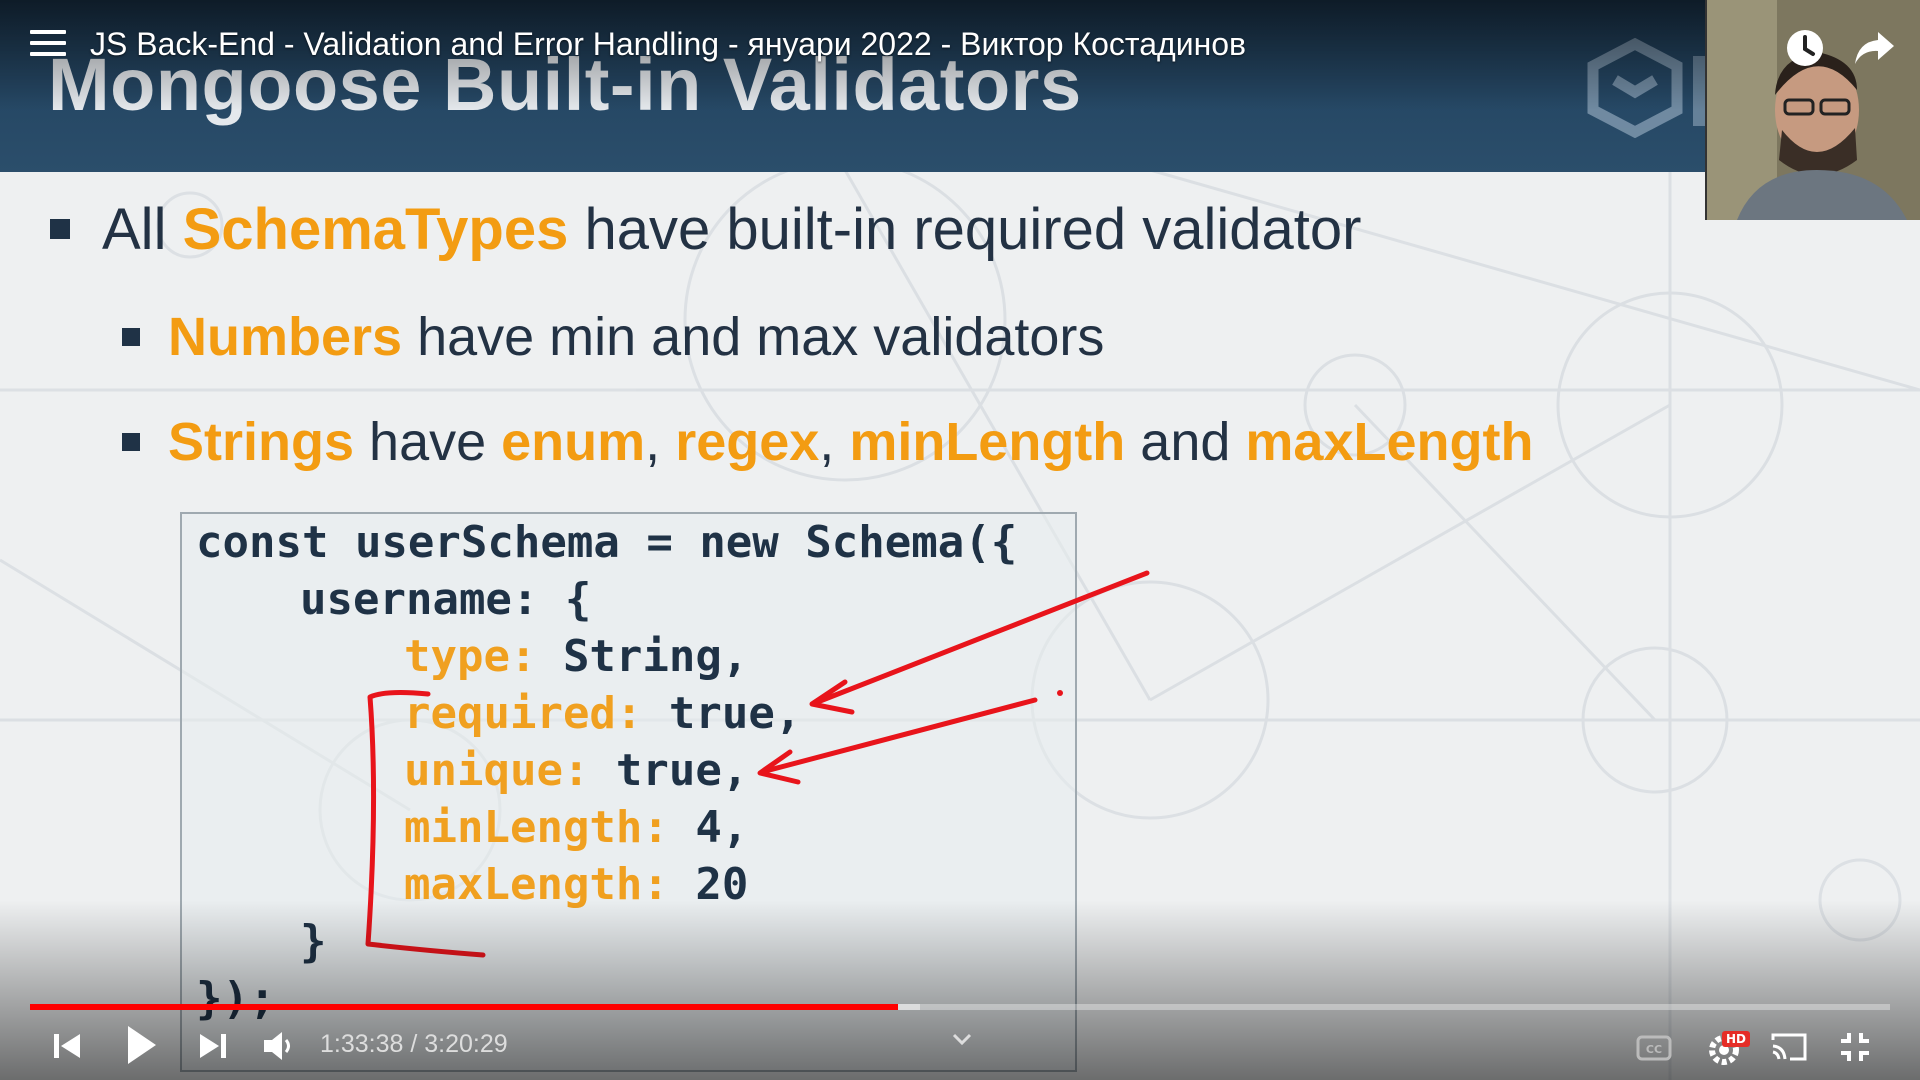  Describe the element at coordinates (536, 827) in the screenshot. I see `code-key: minLength:` at that location.